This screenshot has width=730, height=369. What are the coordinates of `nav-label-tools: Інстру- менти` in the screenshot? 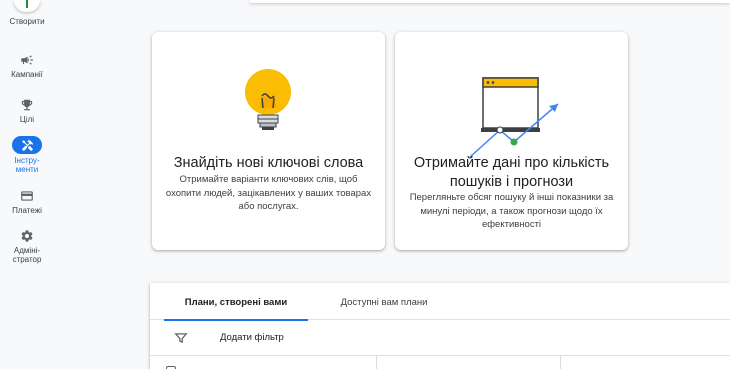 It's located at (27, 165).